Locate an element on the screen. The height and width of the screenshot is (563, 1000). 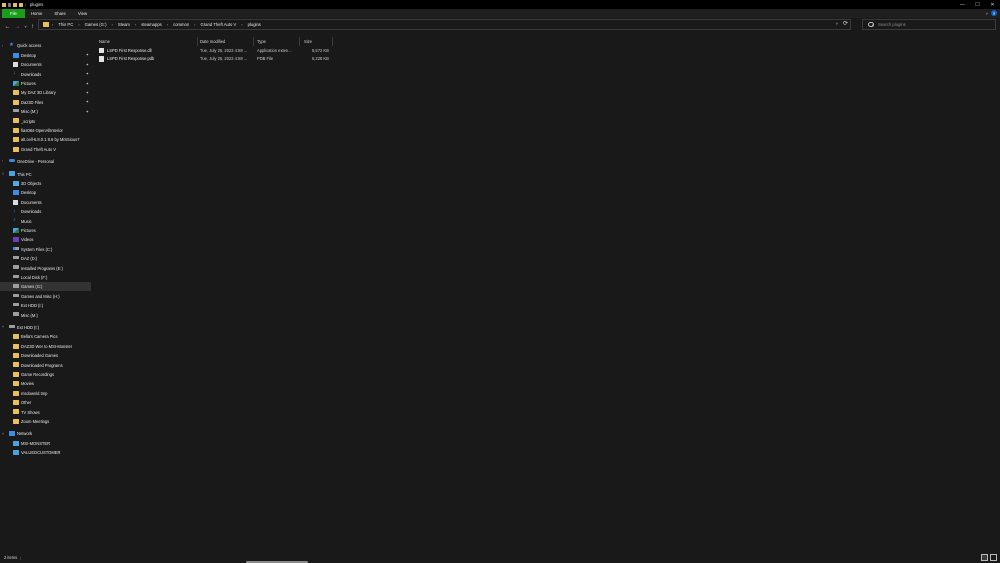
sidebar-item: ↓ Downloads ✦ is located at coordinates (45, 73).